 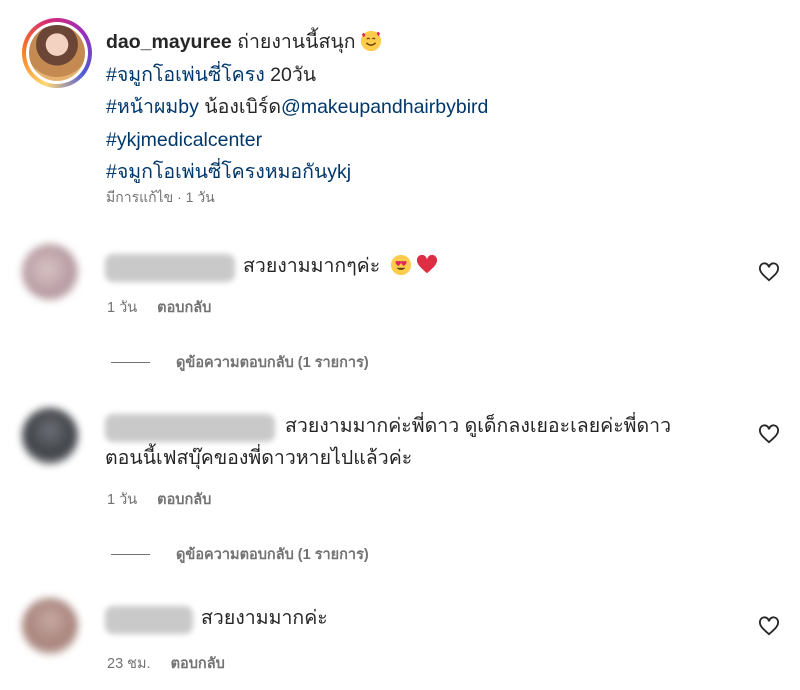 I want to click on caption-line-2: #จมูกโอเพ่นซี่โครง 20วัน, so click(x=436, y=75).